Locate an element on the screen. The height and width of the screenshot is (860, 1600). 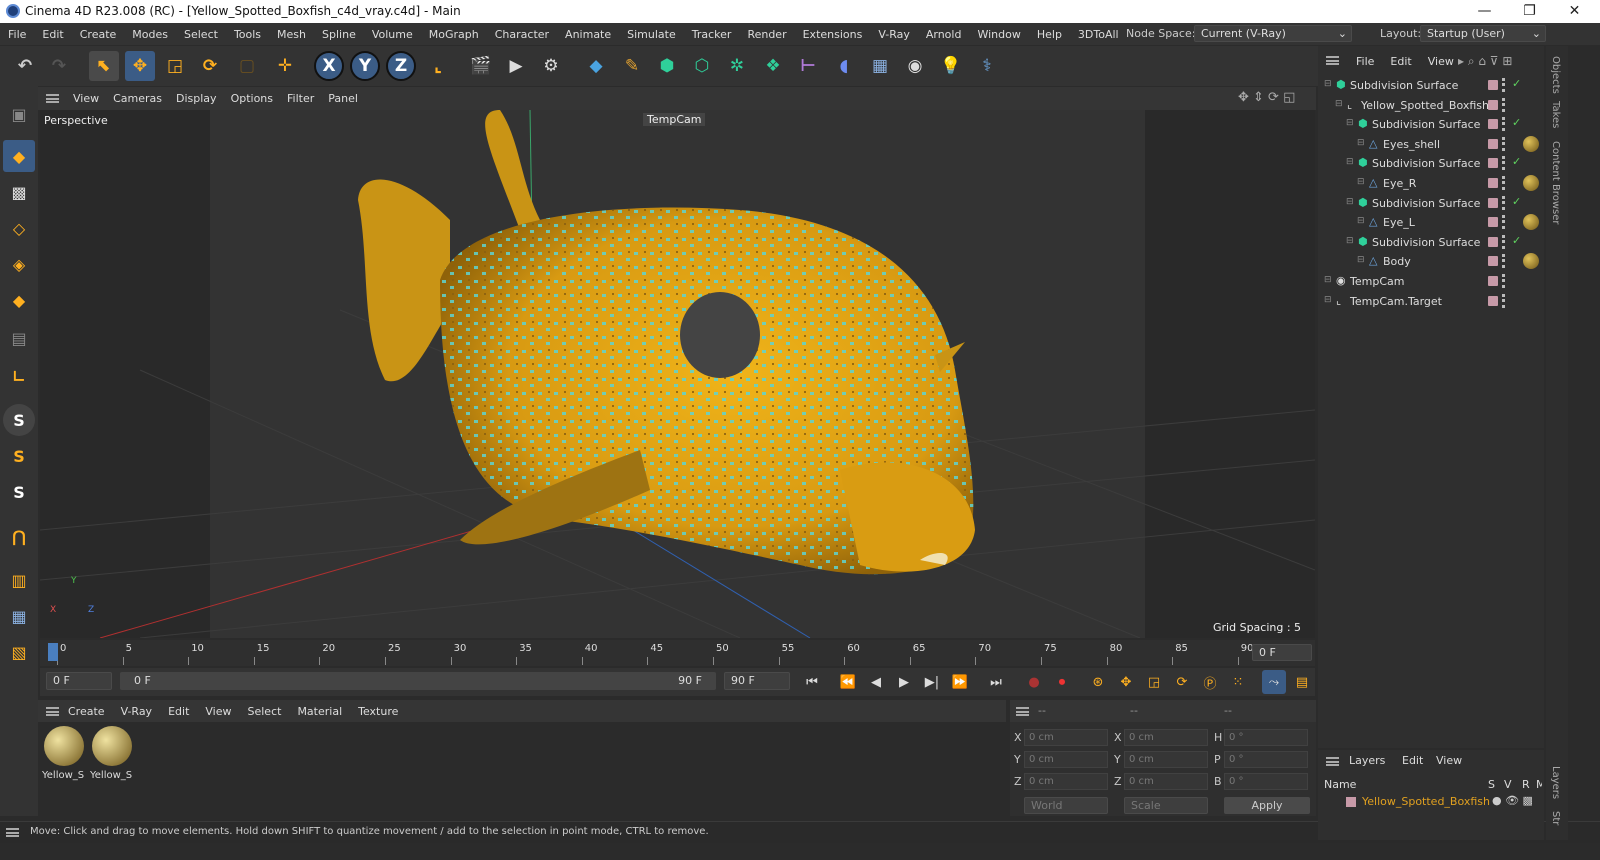
menu-file: File is located at coordinates (17, 34).